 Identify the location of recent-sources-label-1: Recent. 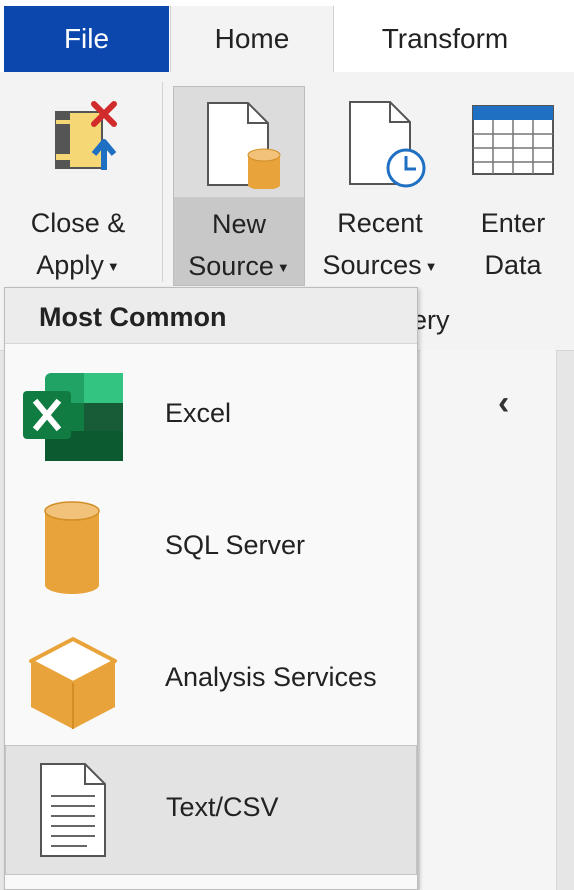
(380, 223).